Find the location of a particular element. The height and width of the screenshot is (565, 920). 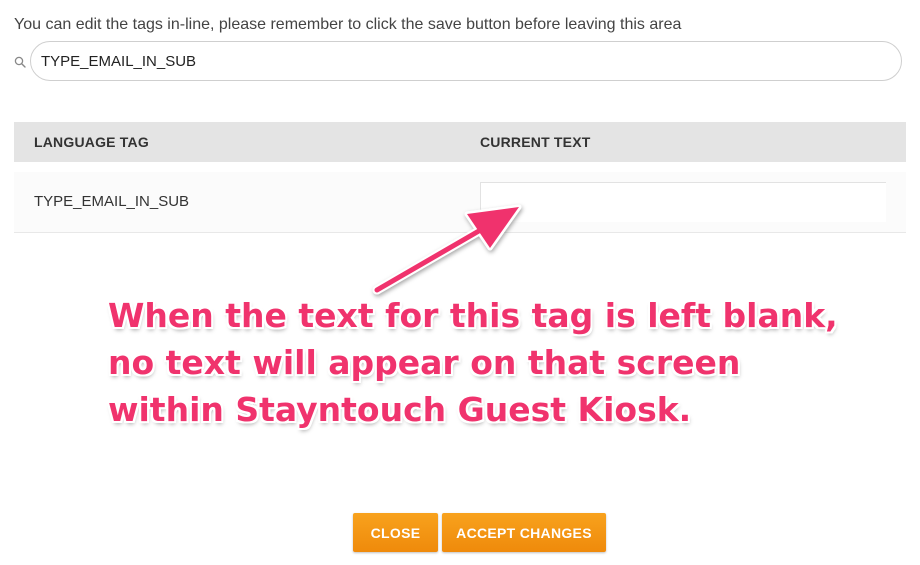

annotation-arrow is located at coordinates (447, 249).